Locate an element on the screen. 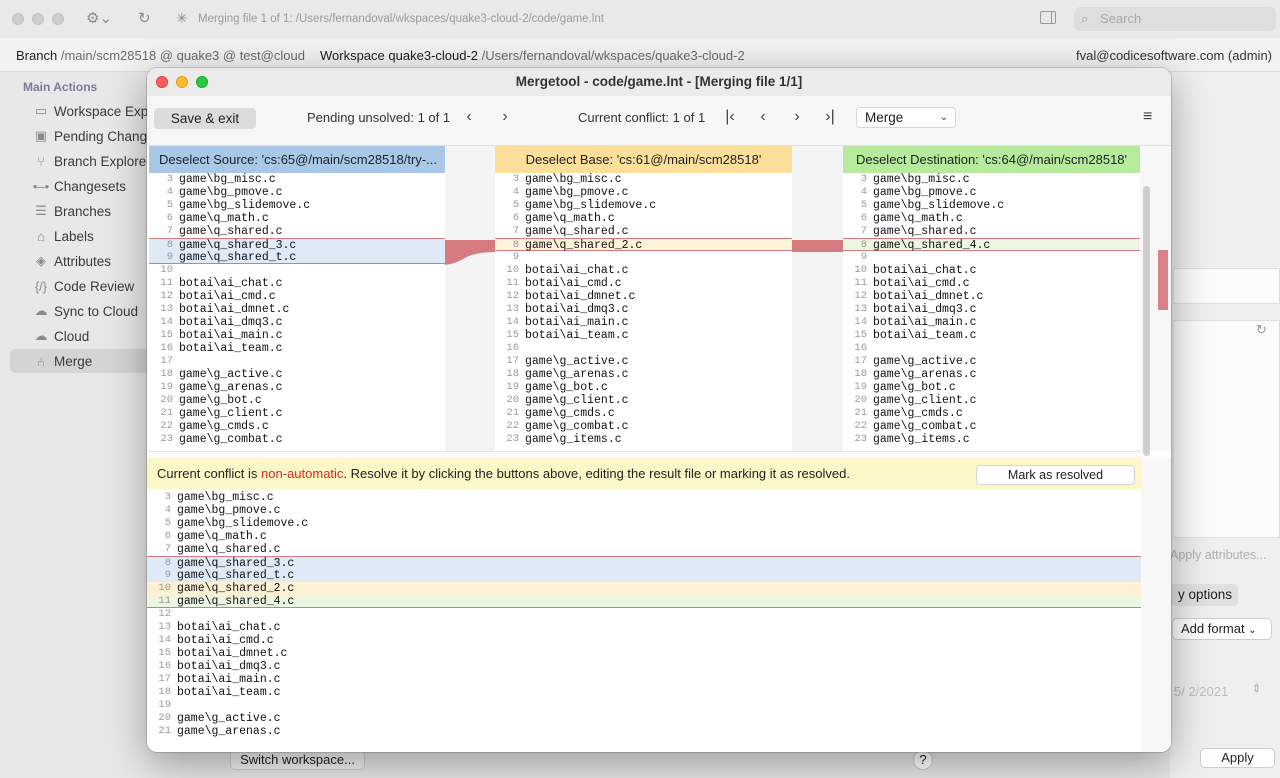 This screenshot has height=778, width=1280. code-line: 11 game\q_shared_4.c is located at coordinates (644, 601).